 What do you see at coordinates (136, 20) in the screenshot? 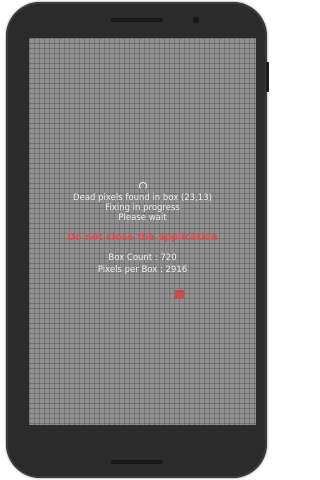
I see `top-speaker-grille` at bounding box center [136, 20].